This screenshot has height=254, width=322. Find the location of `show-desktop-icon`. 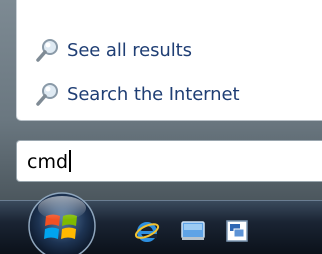

show-desktop-icon is located at coordinates (193, 231).